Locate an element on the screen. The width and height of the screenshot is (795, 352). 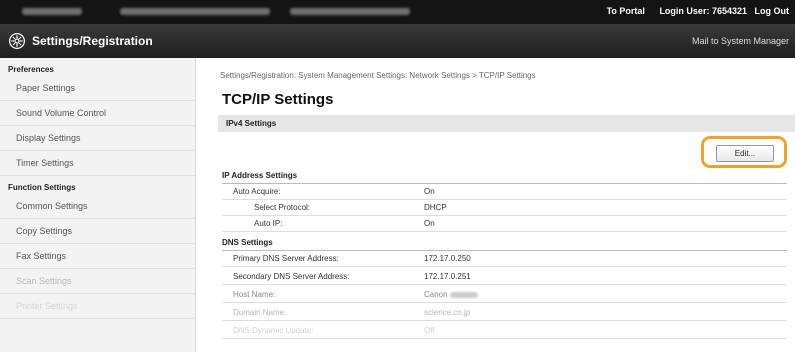
sidebar-item-common-settings: Common Settings is located at coordinates (97, 206).